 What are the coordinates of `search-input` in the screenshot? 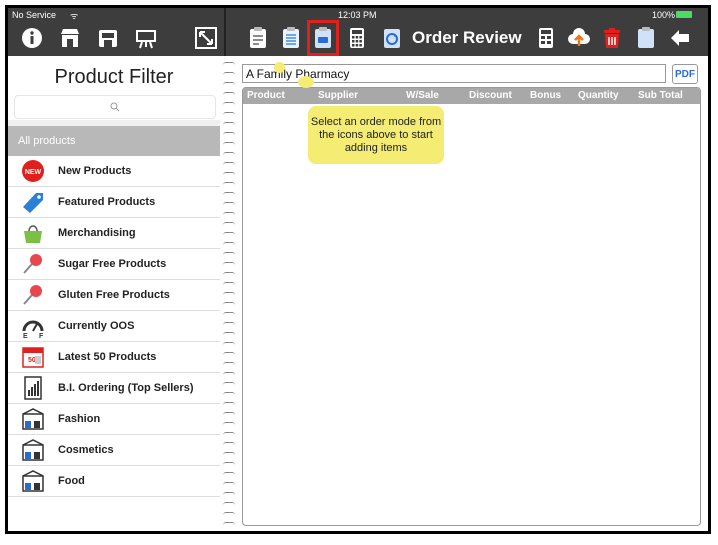 It's located at (115, 107).